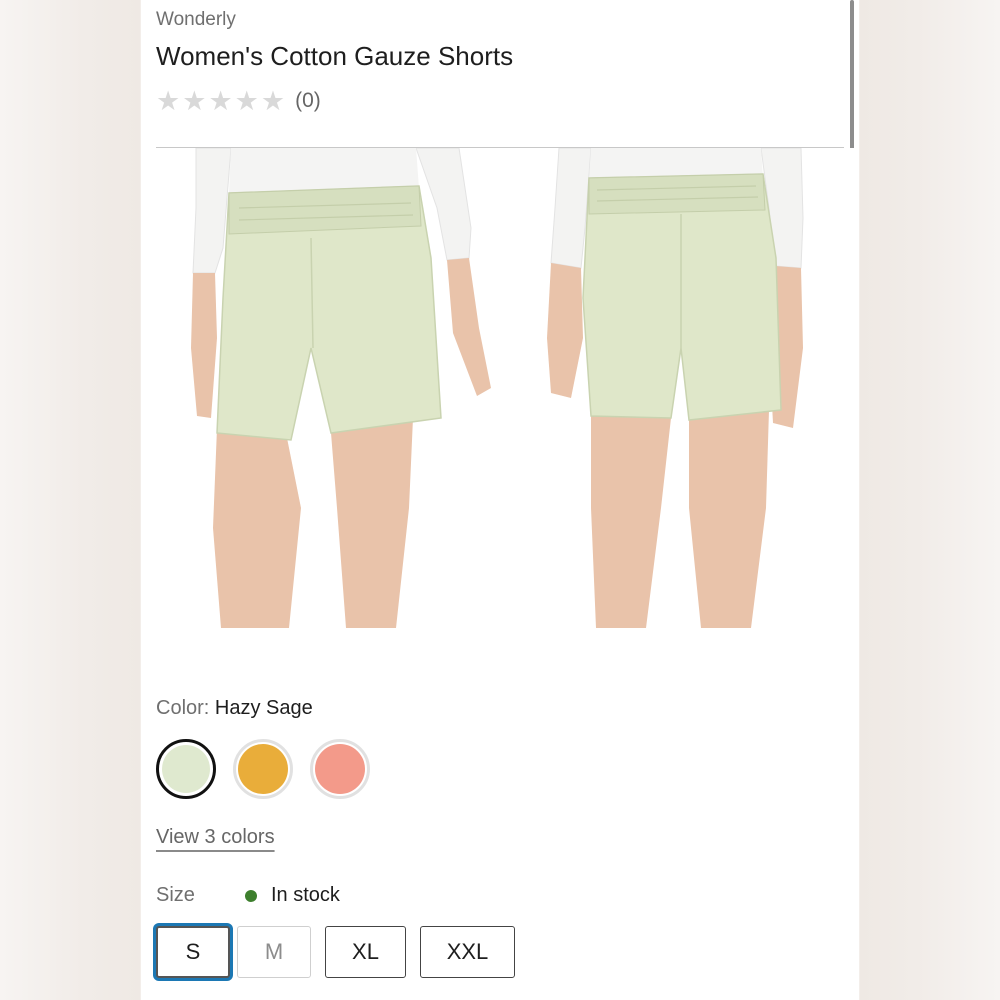 This screenshot has height=1000, width=1000. What do you see at coordinates (930, 500) in the screenshot?
I see `page-background-right` at bounding box center [930, 500].